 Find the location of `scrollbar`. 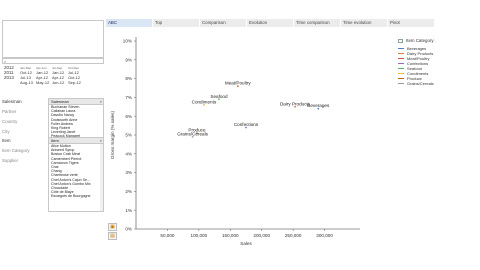

scrollbar is located at coordinates (101, 177).